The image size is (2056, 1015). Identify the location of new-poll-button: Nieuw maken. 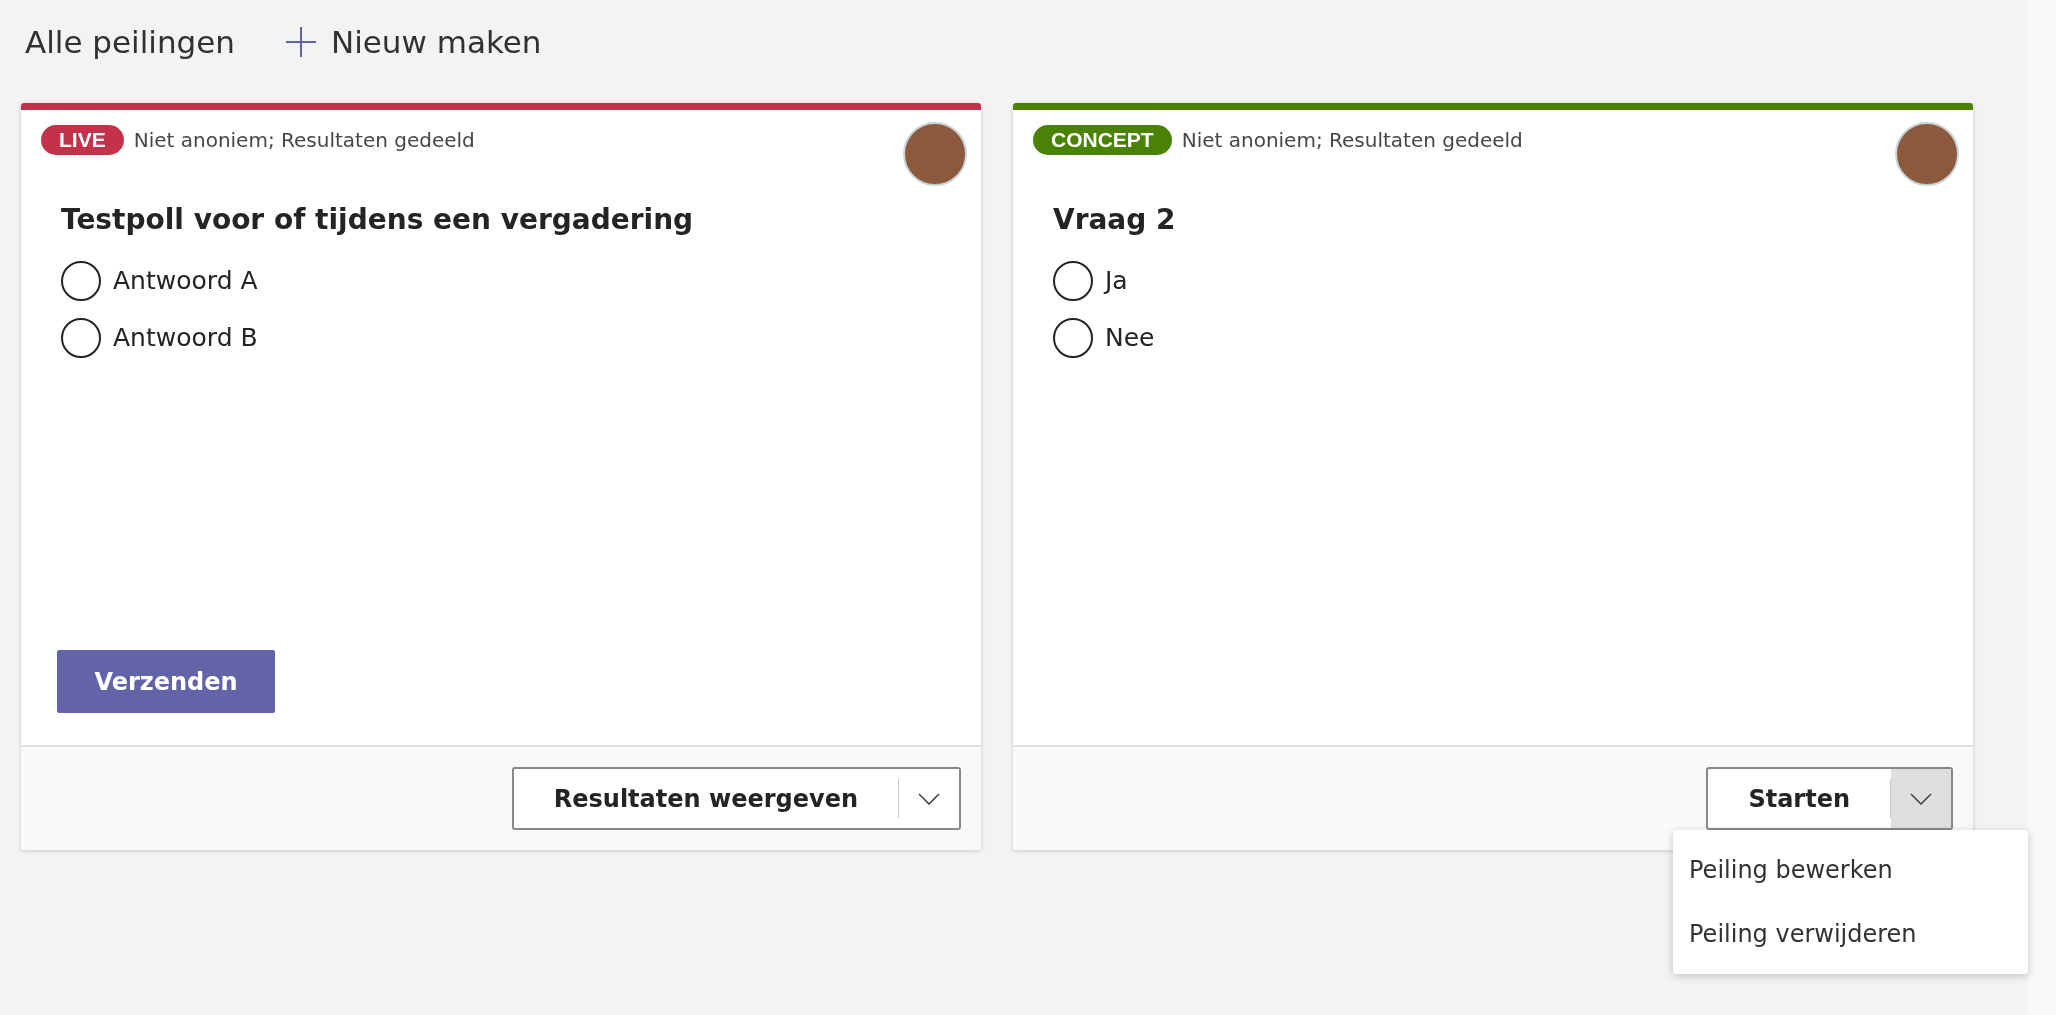
(413, 42).